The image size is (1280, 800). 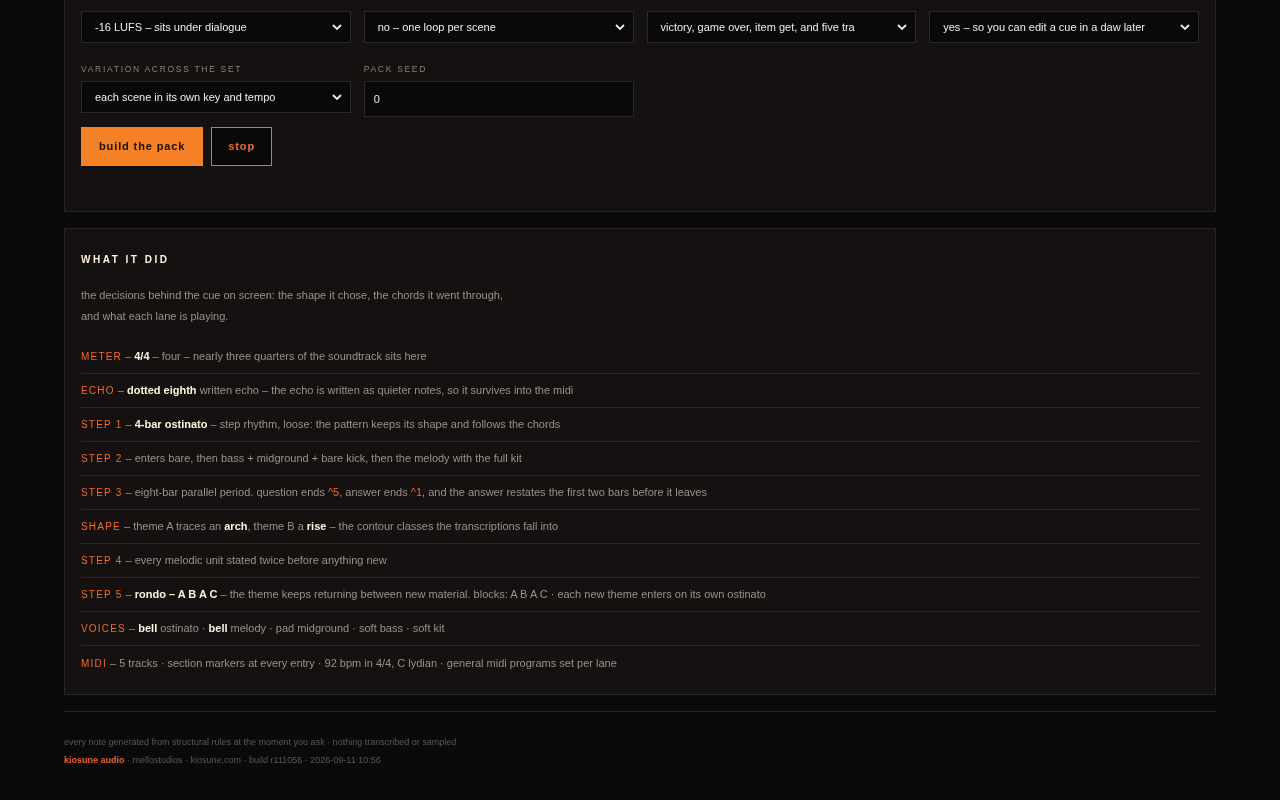 What do you see at coordinates (254, 357) in the screenshot?
I see `report-line: METER – 4/4 – four – nearly three quarters of the soundtrack sits here` at bounding box center [254, 357].